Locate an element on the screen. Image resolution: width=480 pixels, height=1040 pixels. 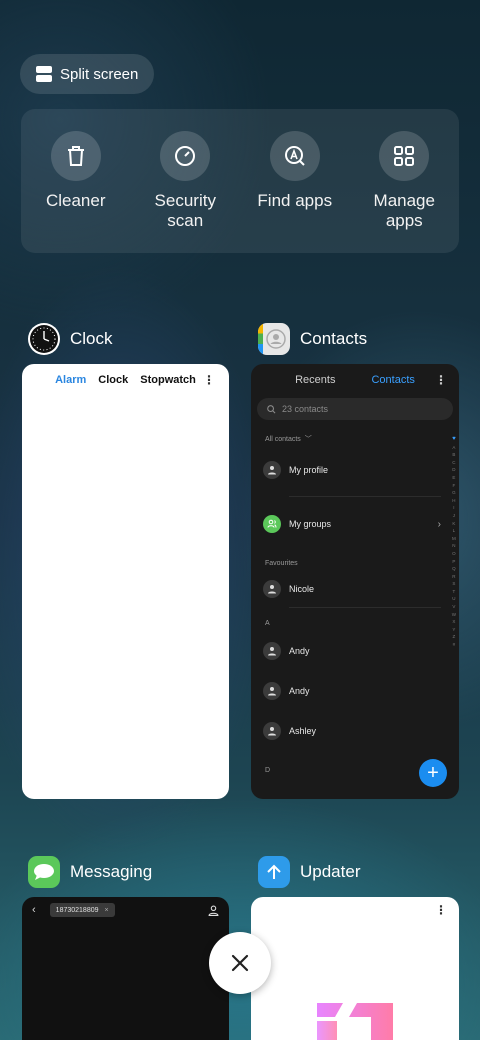
alphabet-letter: U is located at coordinates (453, 599).